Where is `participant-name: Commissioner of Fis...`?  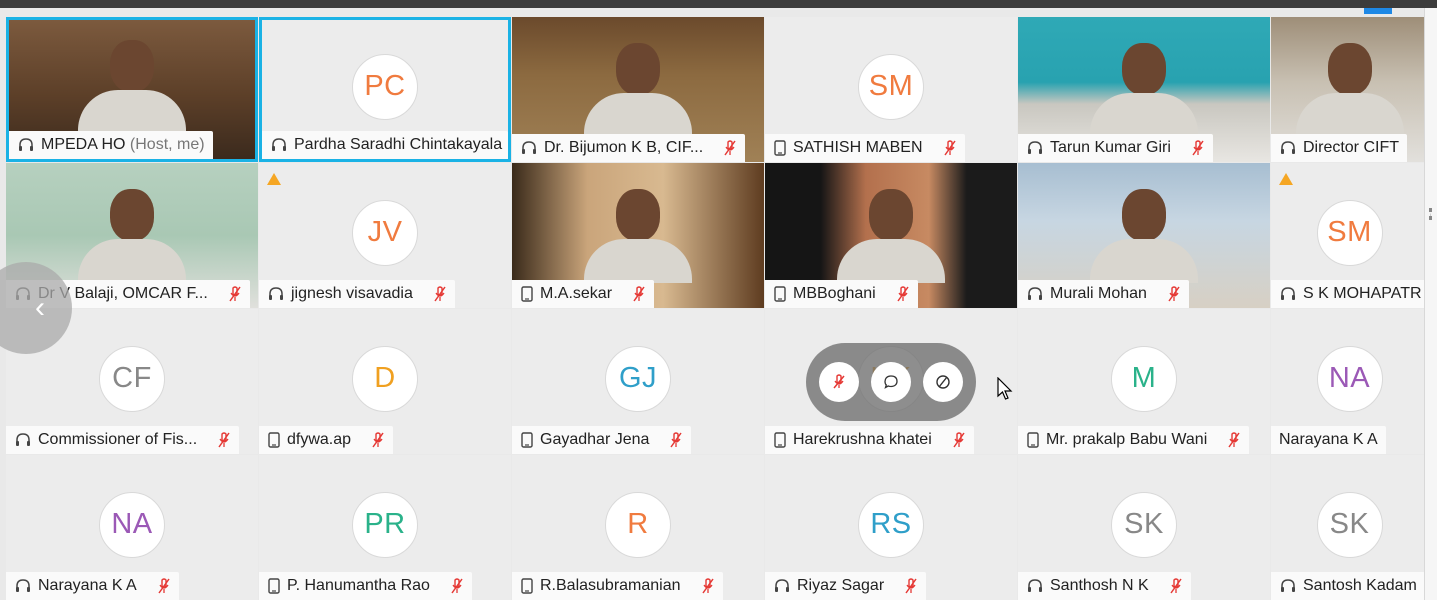
participant-name: Commissioner of Fis... is located at coordinates (118, 439).